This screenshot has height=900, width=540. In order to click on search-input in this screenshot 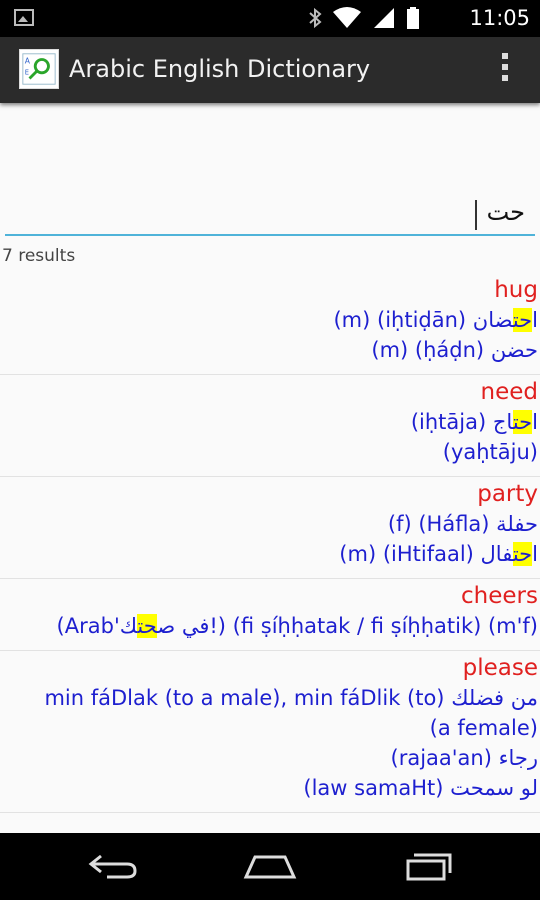, I will do `click(270, 213)`.